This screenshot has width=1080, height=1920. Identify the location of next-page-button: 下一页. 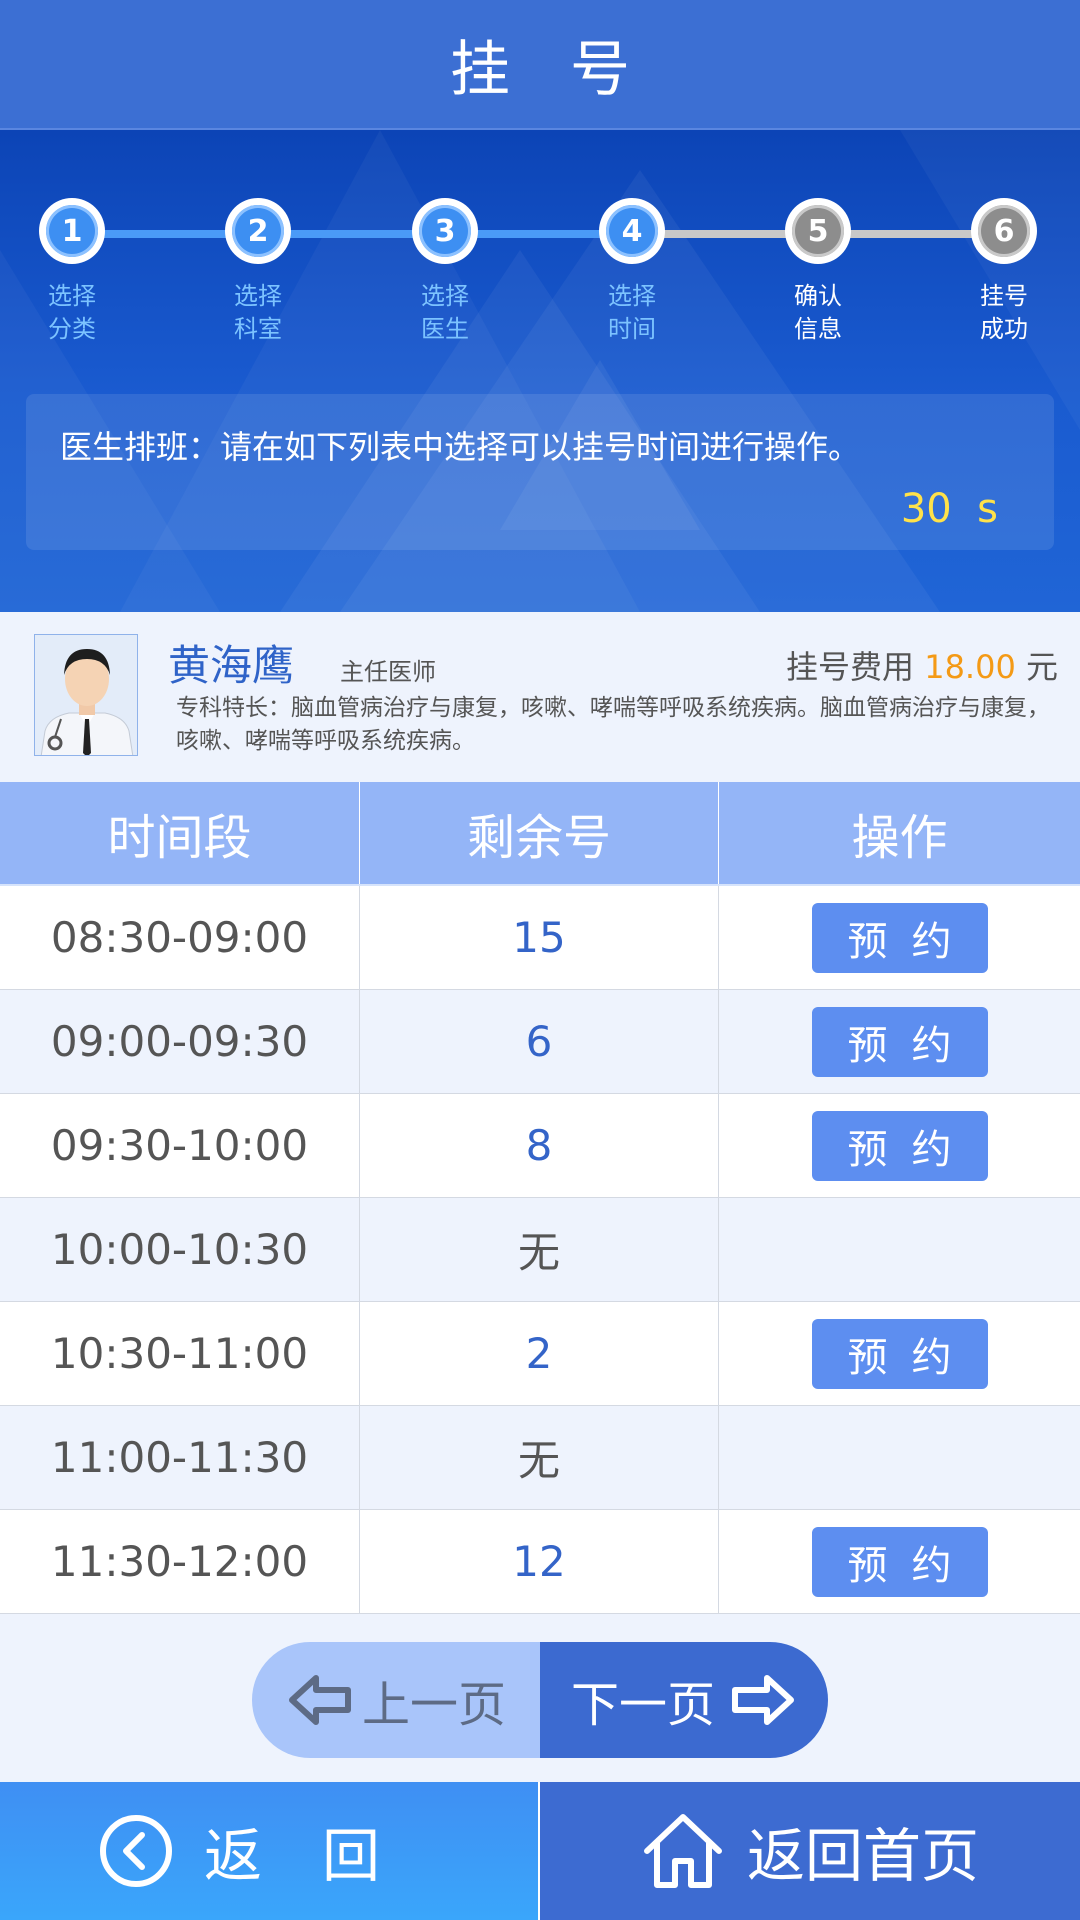
(684, 1700).